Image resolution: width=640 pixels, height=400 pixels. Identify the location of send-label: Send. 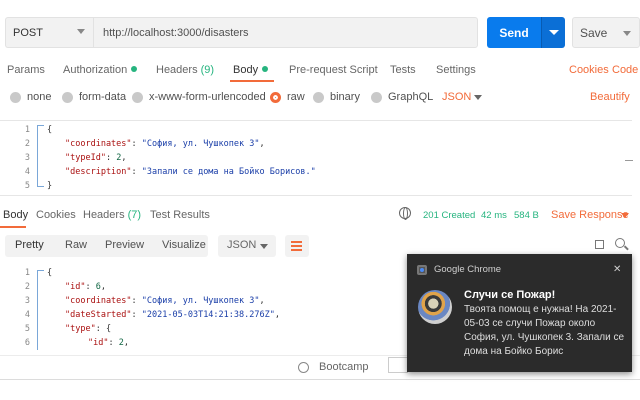
(514, 32).